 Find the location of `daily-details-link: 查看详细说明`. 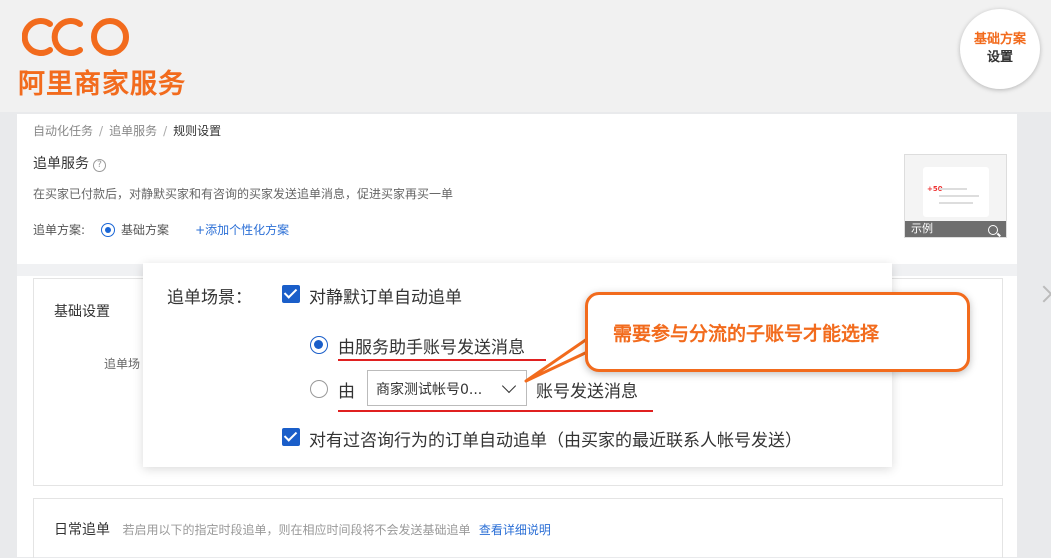

daily-details-link: 查看详细说明 is located at coordinates (515, 530).